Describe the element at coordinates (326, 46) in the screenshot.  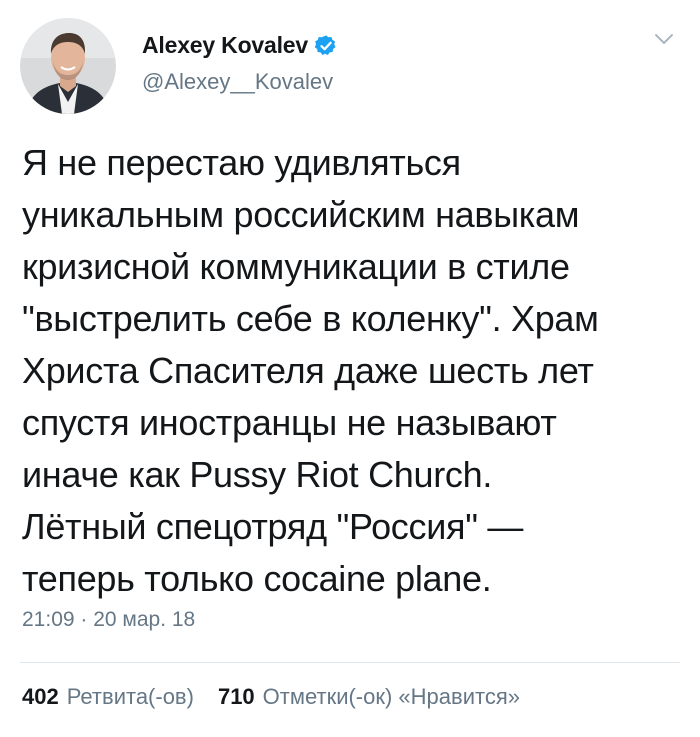
I see `verified-badge-icon` at that location.